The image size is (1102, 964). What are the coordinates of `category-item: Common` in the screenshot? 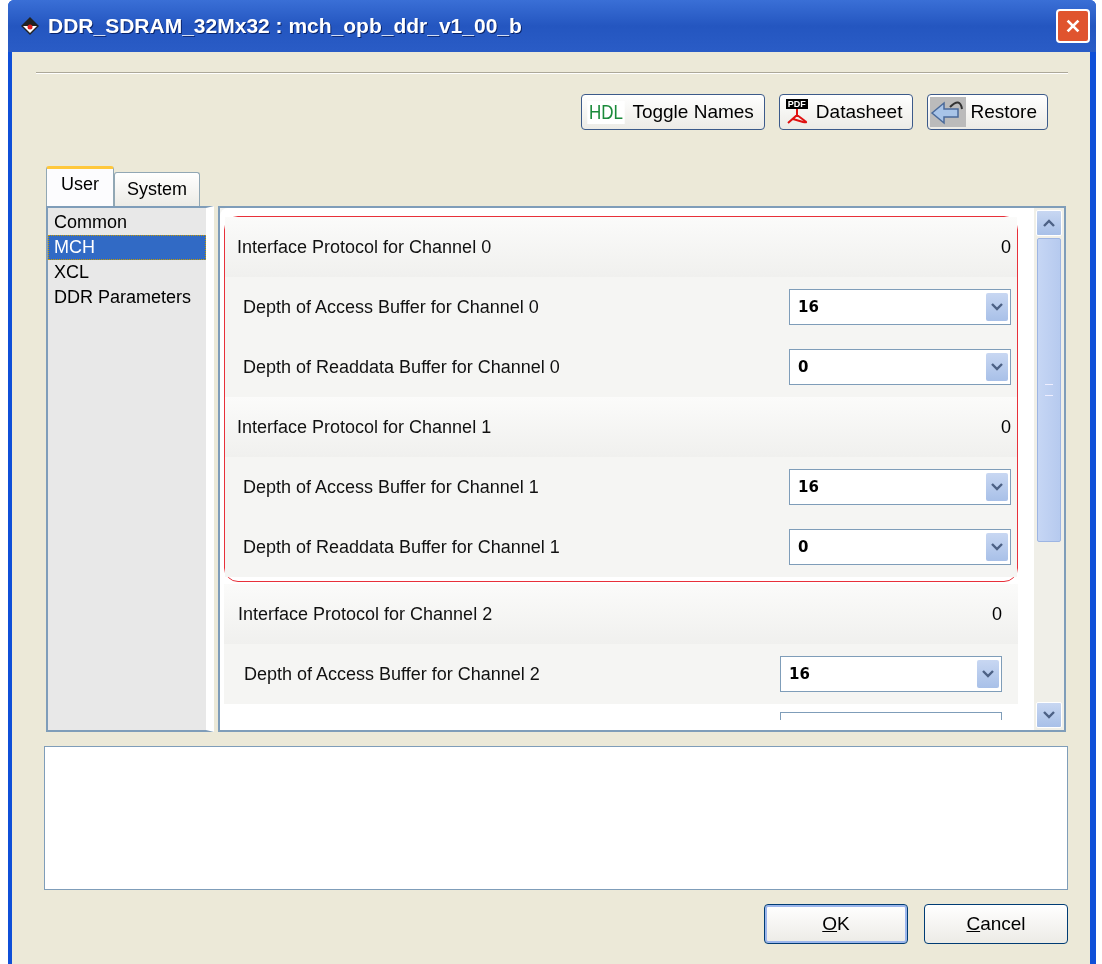 It's located at (127, 222).